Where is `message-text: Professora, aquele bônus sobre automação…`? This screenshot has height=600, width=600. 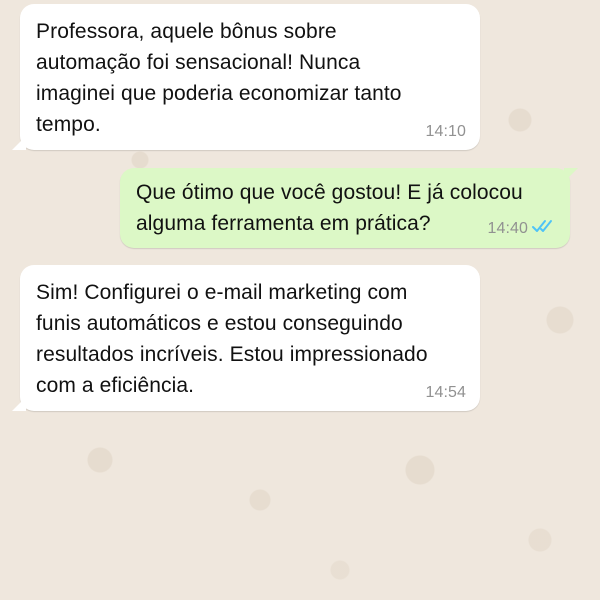 message-text: Professora, aquele bônus sobre automação… is located at coordinates (219, 78).